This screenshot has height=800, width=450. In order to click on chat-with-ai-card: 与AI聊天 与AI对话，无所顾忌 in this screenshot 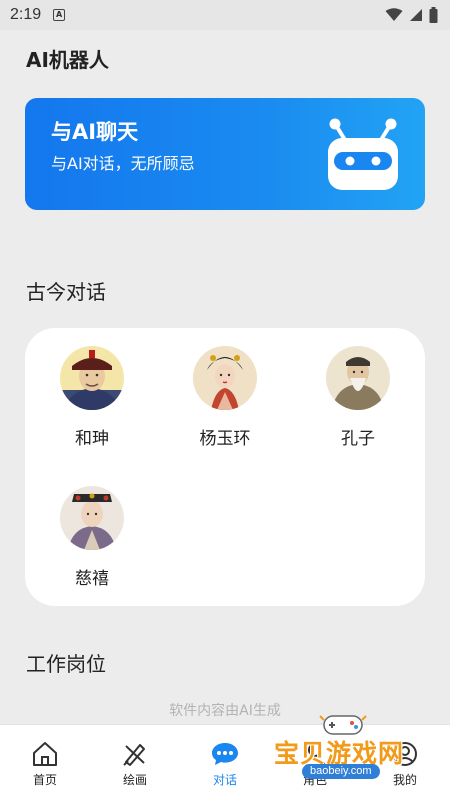, I will do `click(225, 154)`.